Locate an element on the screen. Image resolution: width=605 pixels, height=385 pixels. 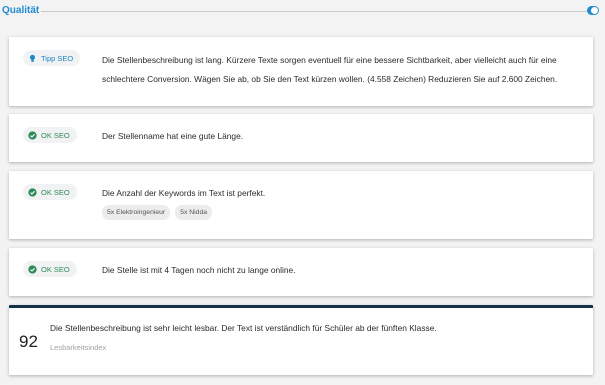
keyword-chips: 5x Elektroingenieur 5x Nidda is located at coordinates (157, 212).